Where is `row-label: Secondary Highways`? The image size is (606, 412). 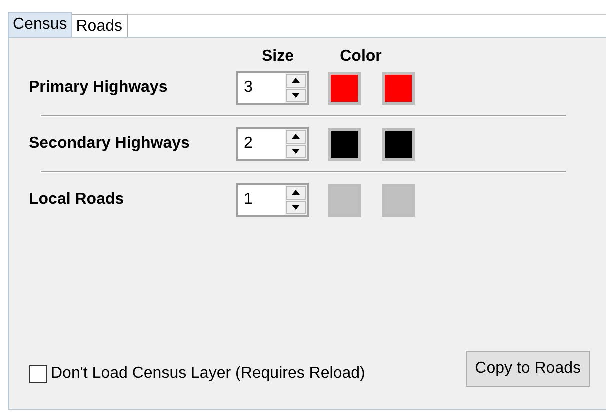 row-label: Secondary Highways is located at coordinates (110, 144).